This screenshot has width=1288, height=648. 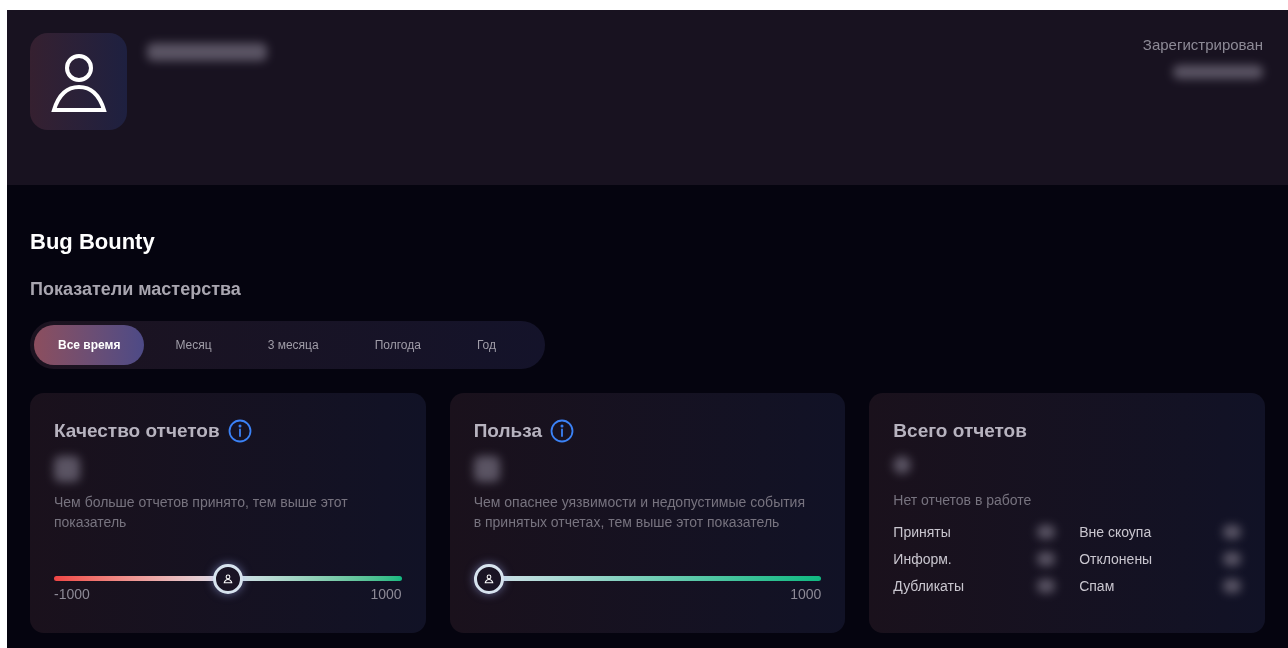 What do you see at coordinates (201, 512) in the screenshot?
I see `card-description: Чем больше отчетов принято, тем выше этот показатель` at bounding box center [201, 512].